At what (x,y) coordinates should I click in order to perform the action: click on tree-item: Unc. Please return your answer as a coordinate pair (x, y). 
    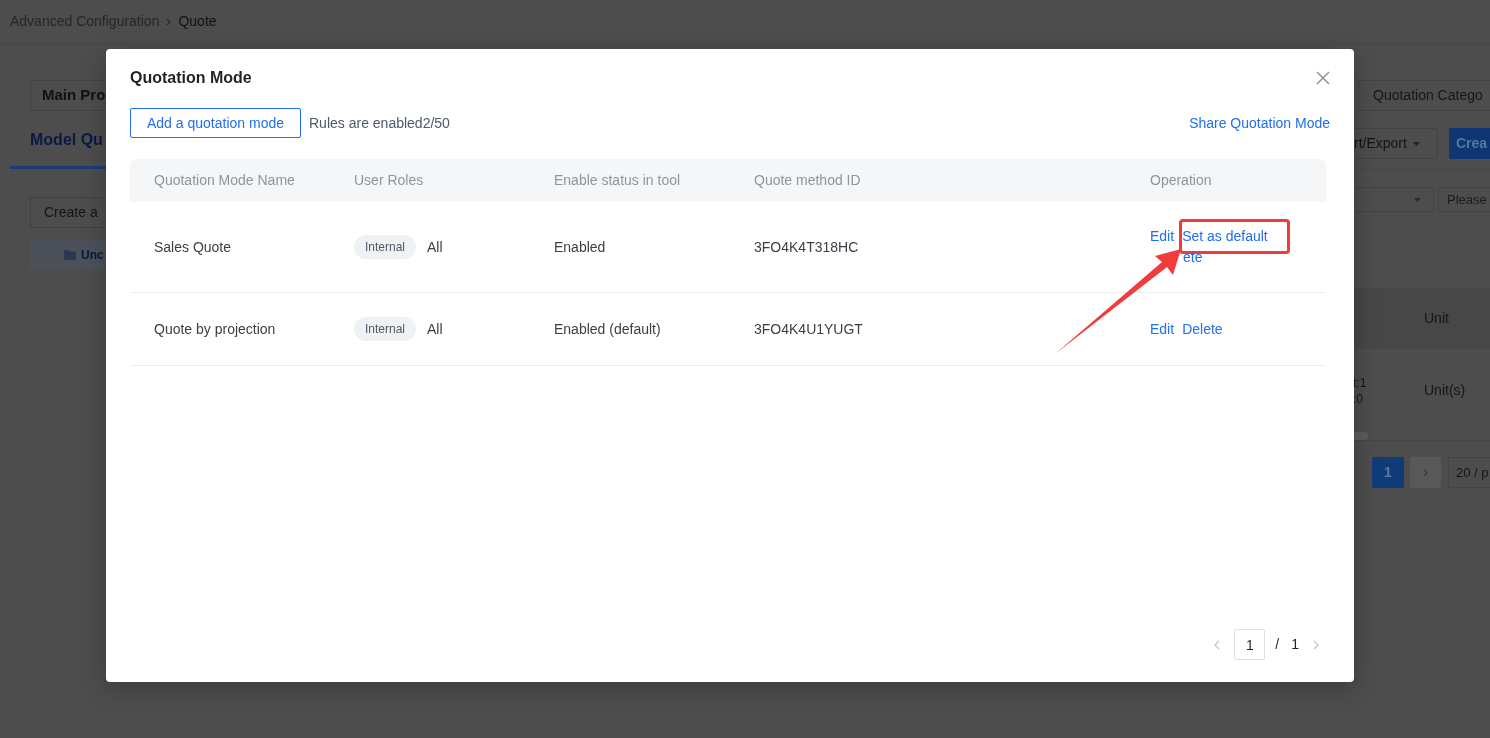
    Looking at the image, I should click on (69, 255).